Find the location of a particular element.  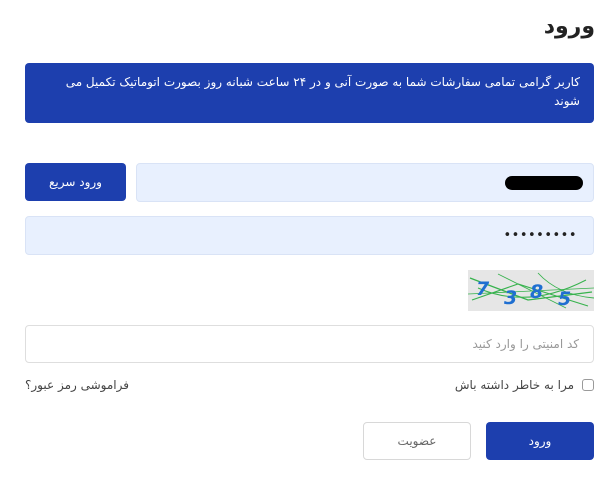

forgot-password-link: فراموشی رمز عبور؟ is located at coordinates (77, 385).